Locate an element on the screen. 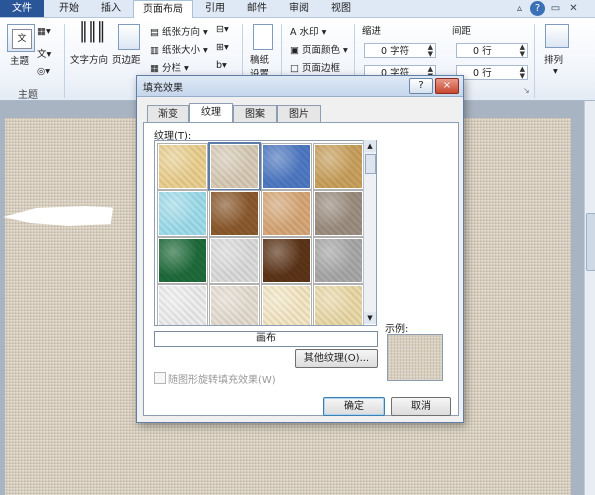  spacing-before-input: 0 行 ▲ ▼ is located at coordinates (492, 50).